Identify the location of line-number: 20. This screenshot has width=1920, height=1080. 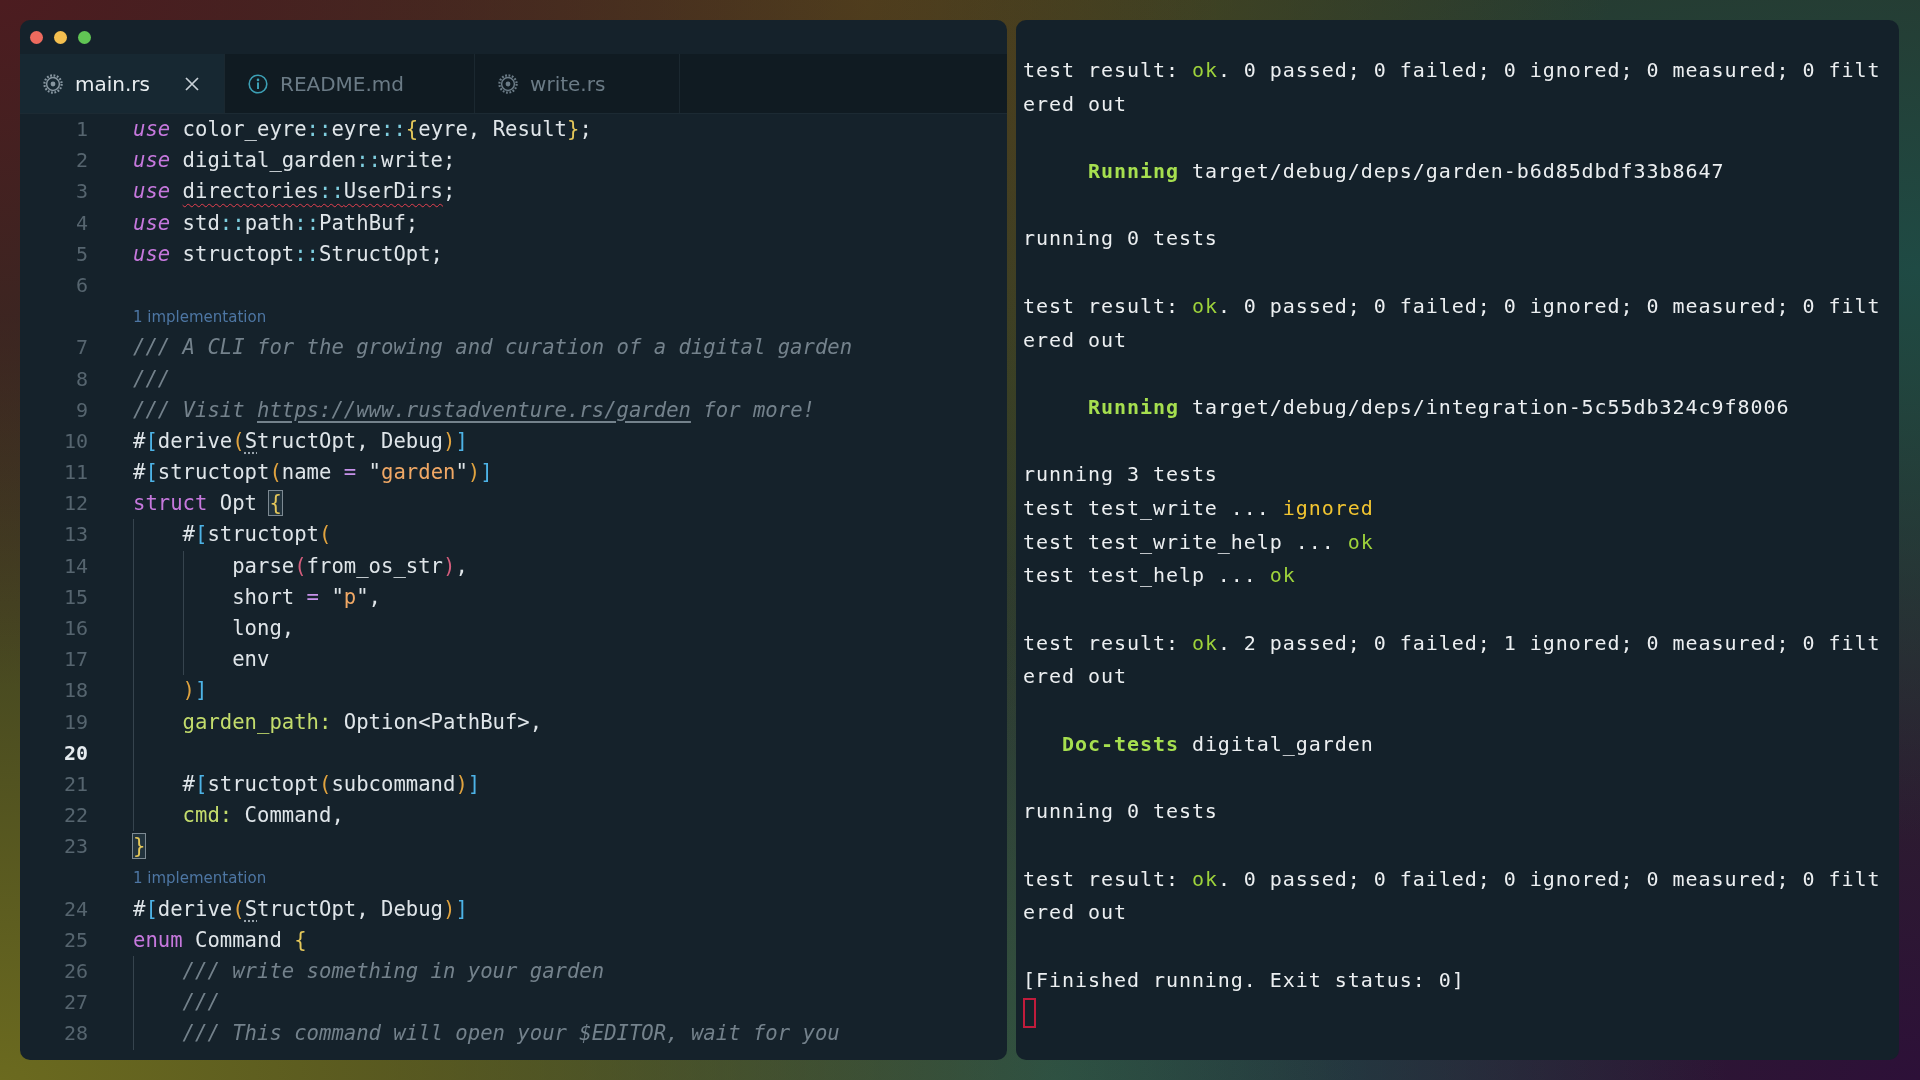
(75, 753).